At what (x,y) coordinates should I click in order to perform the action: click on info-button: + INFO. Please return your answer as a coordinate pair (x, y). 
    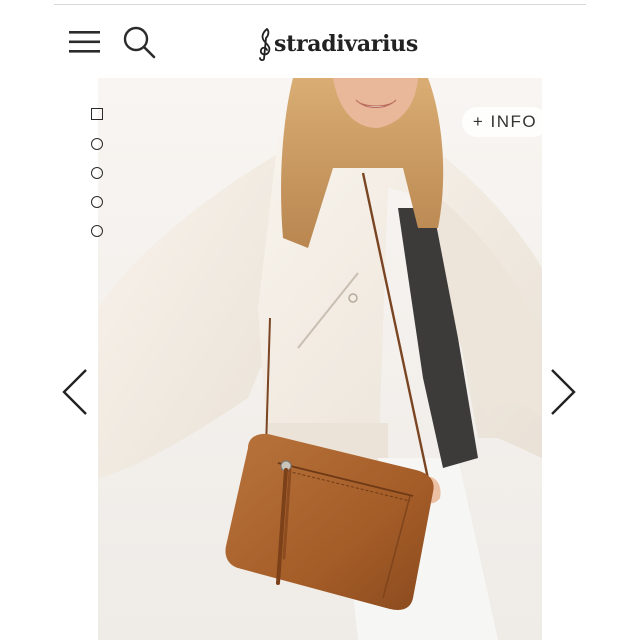
    Looking at the image, I should click on (505, 122).